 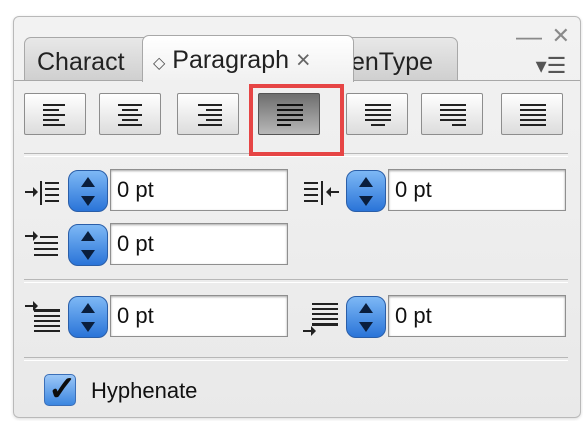 I want to click on tab-label: Paragraph, so click(x=231, y=60).